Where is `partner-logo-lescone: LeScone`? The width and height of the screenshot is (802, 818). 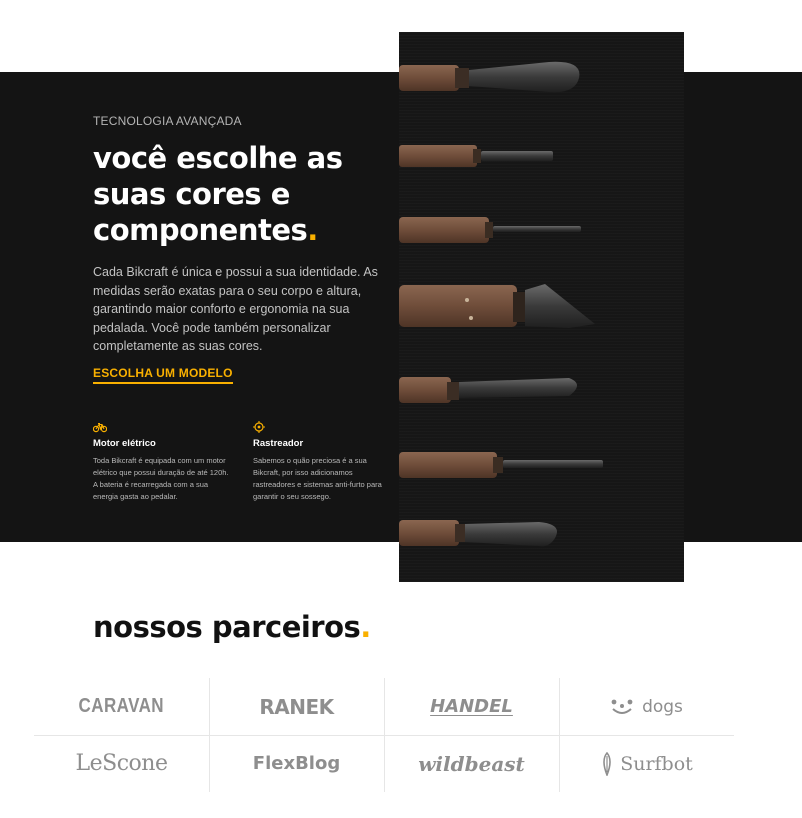
partner-logo-lescone: LeScone is located at coordinates (121, 763).